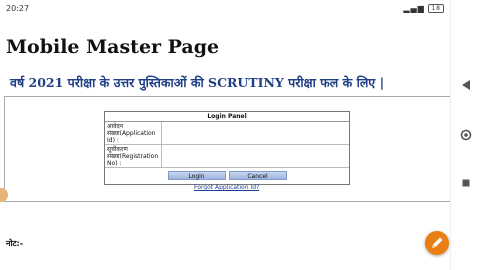 The width and height of the screenshot is (480, 270). Describe the element at coordinates (18, 8) in the screenshot. I see `status-time: 20:27` at that location.